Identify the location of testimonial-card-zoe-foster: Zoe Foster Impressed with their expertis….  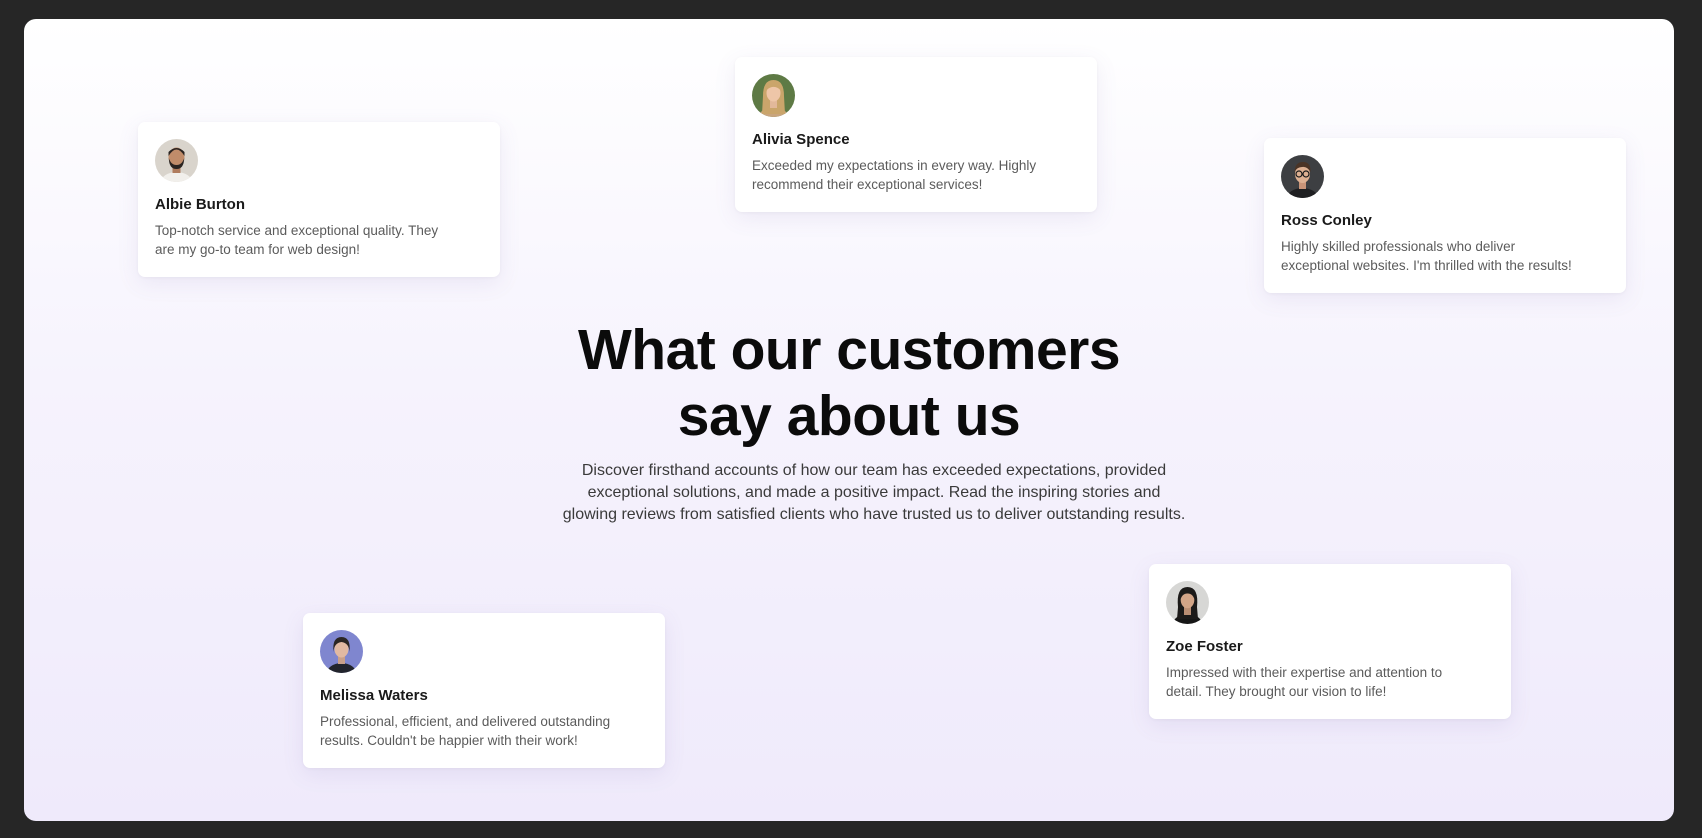
(1330, 641).